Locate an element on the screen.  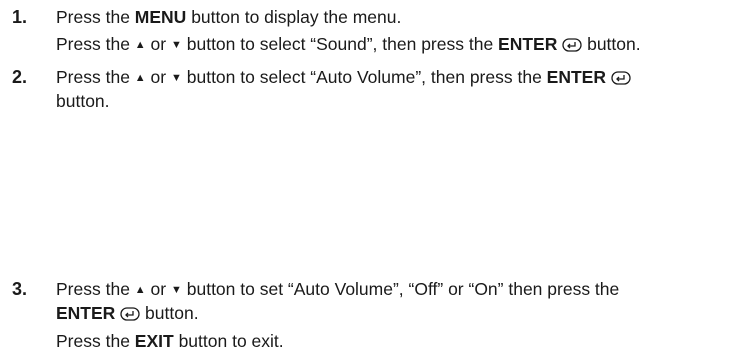
step-2-line-2: button. is located at coordinates (83, 101).